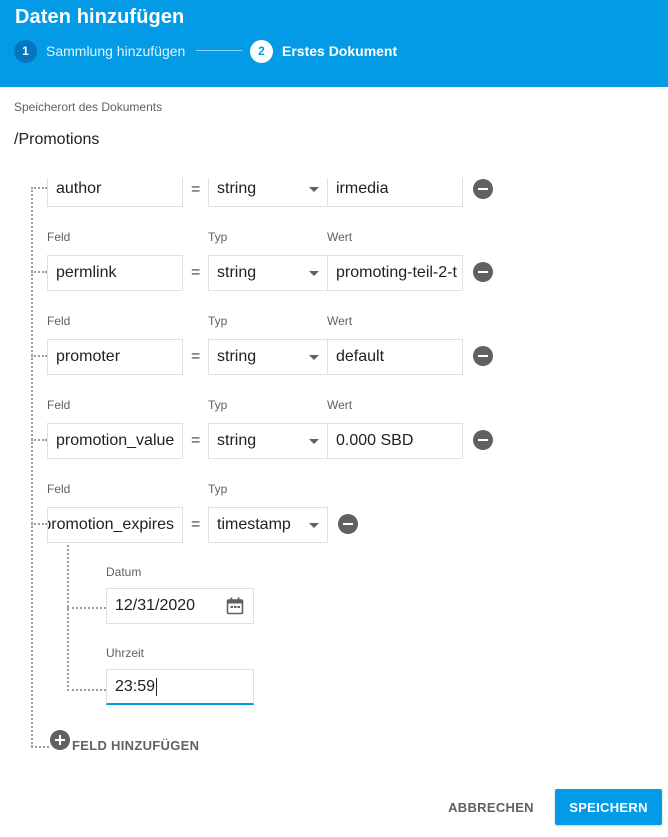 This screenshot has height=837, width=668. I want to click on time-input: 23:59, so click(180, 687).